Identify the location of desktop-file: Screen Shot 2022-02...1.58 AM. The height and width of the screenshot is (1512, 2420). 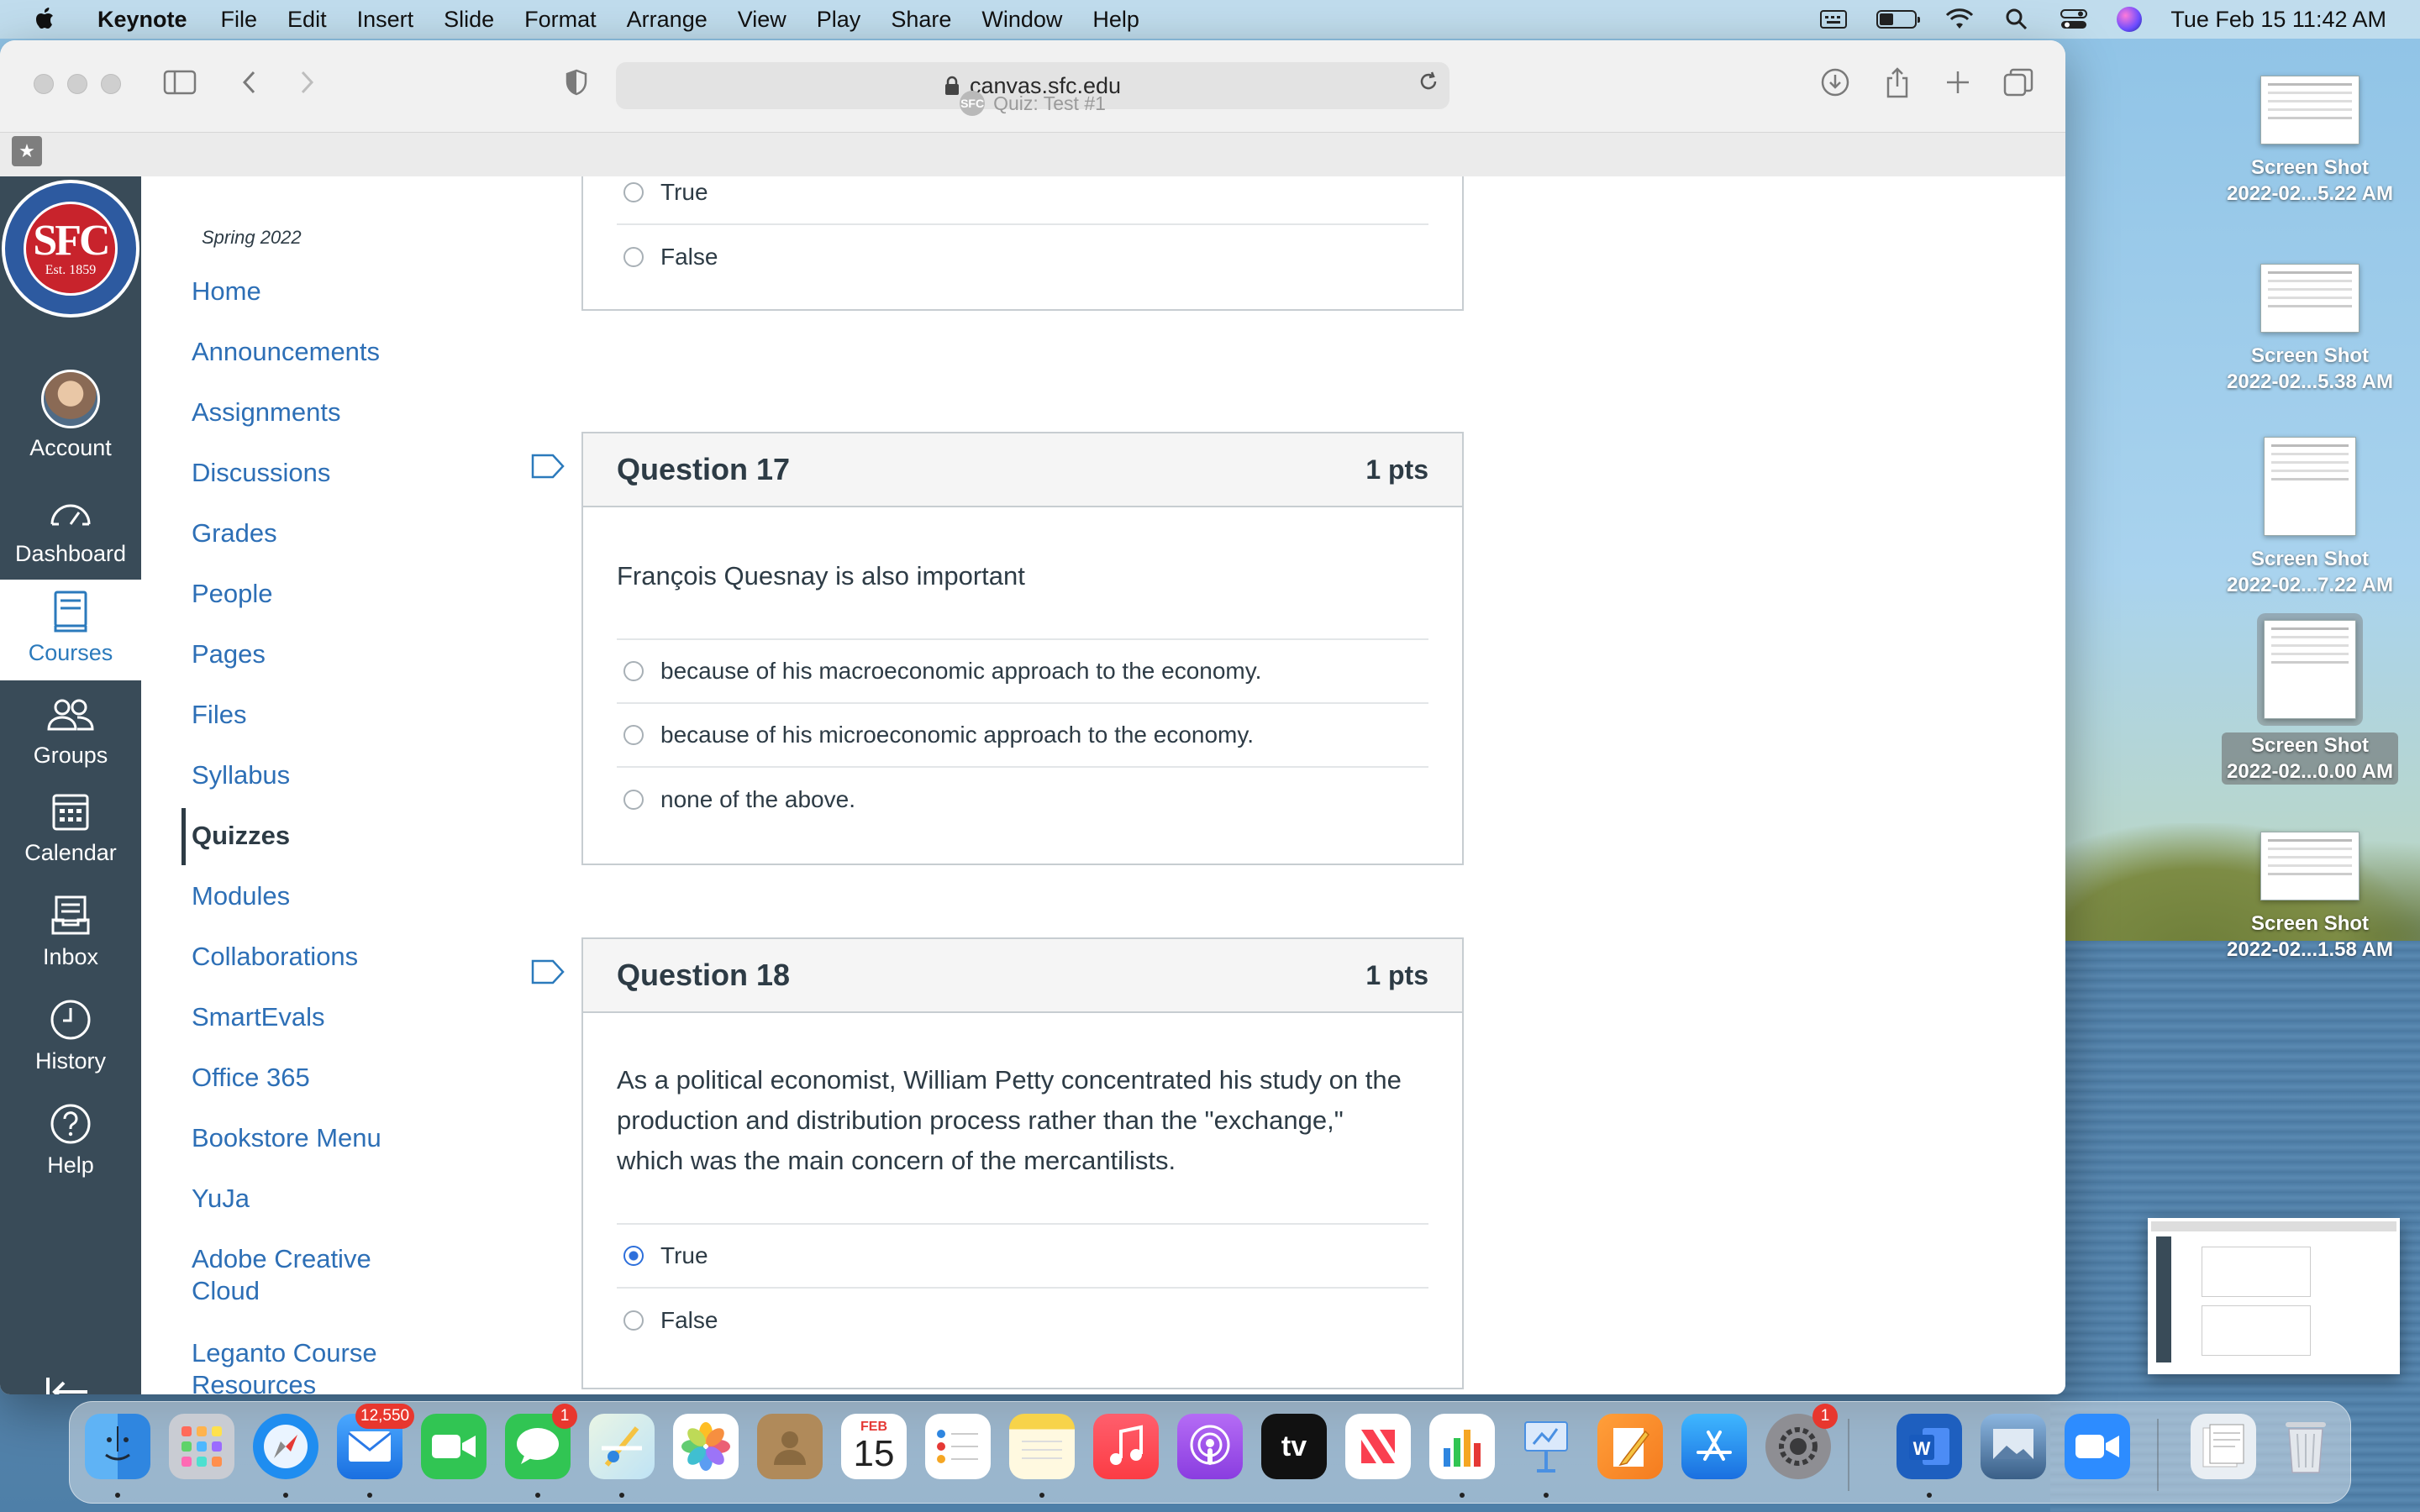
(2310, 897).